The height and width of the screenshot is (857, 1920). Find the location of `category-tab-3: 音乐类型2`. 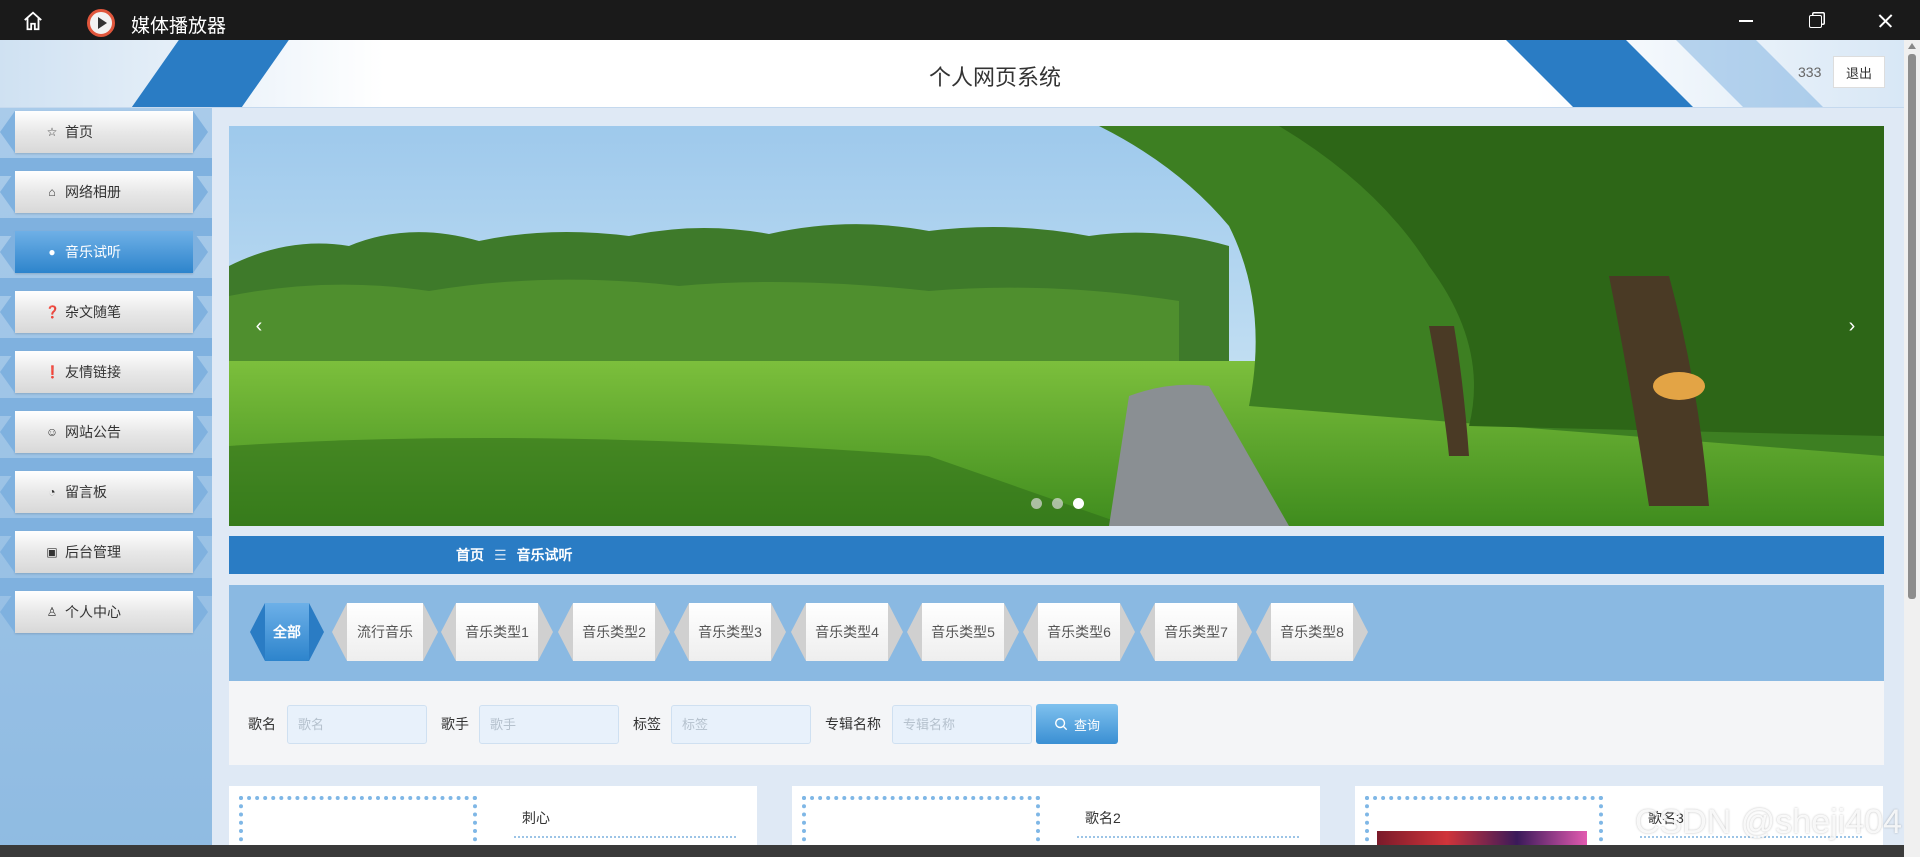

category-tab-3: 音乐类型2 is located at coordinates (614, 632).